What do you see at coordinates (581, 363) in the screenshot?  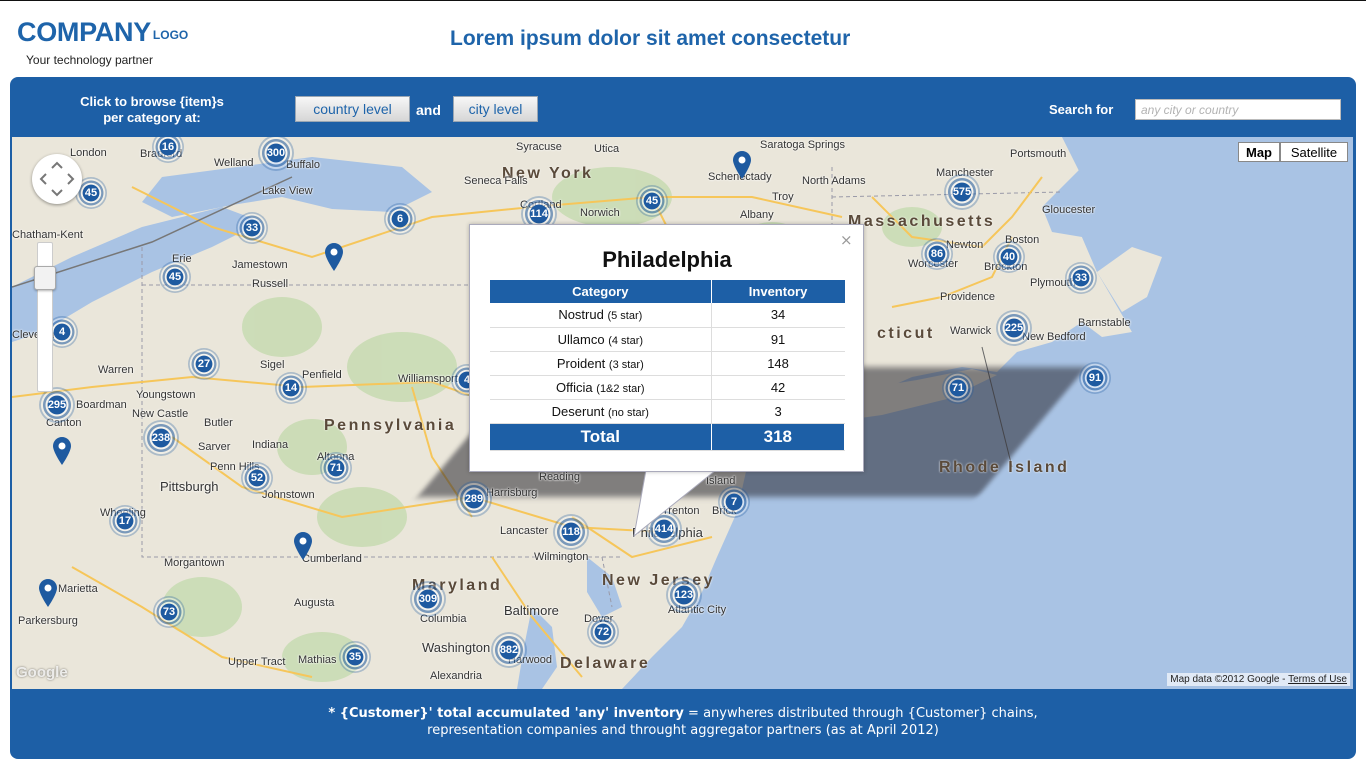 I see `category-name: Proident` at bounding box center [581, 363].